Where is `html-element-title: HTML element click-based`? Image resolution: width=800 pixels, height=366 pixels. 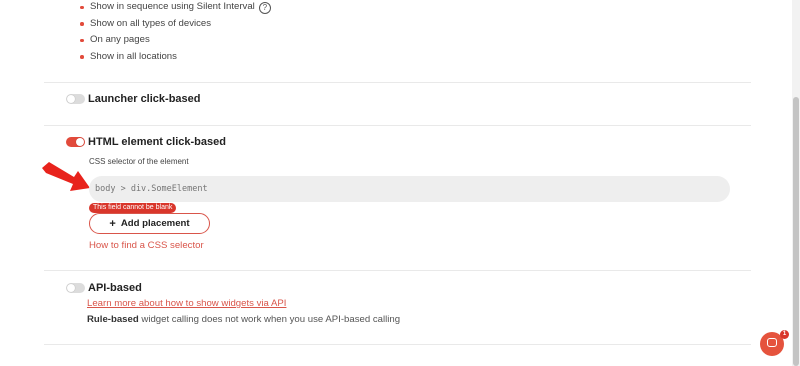
html-element-title: HTML element click-based is located at coordinates (157, 142).